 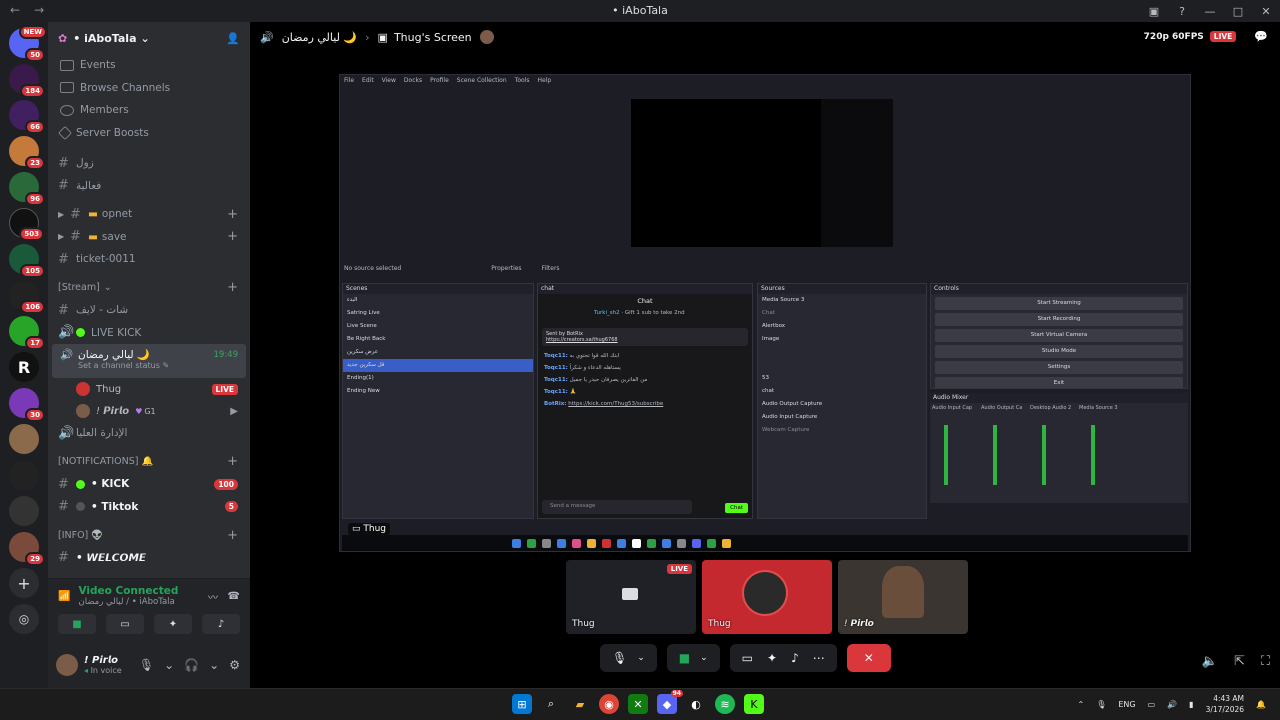 I want to click on server-icon: R, so click(x=24, y=367).